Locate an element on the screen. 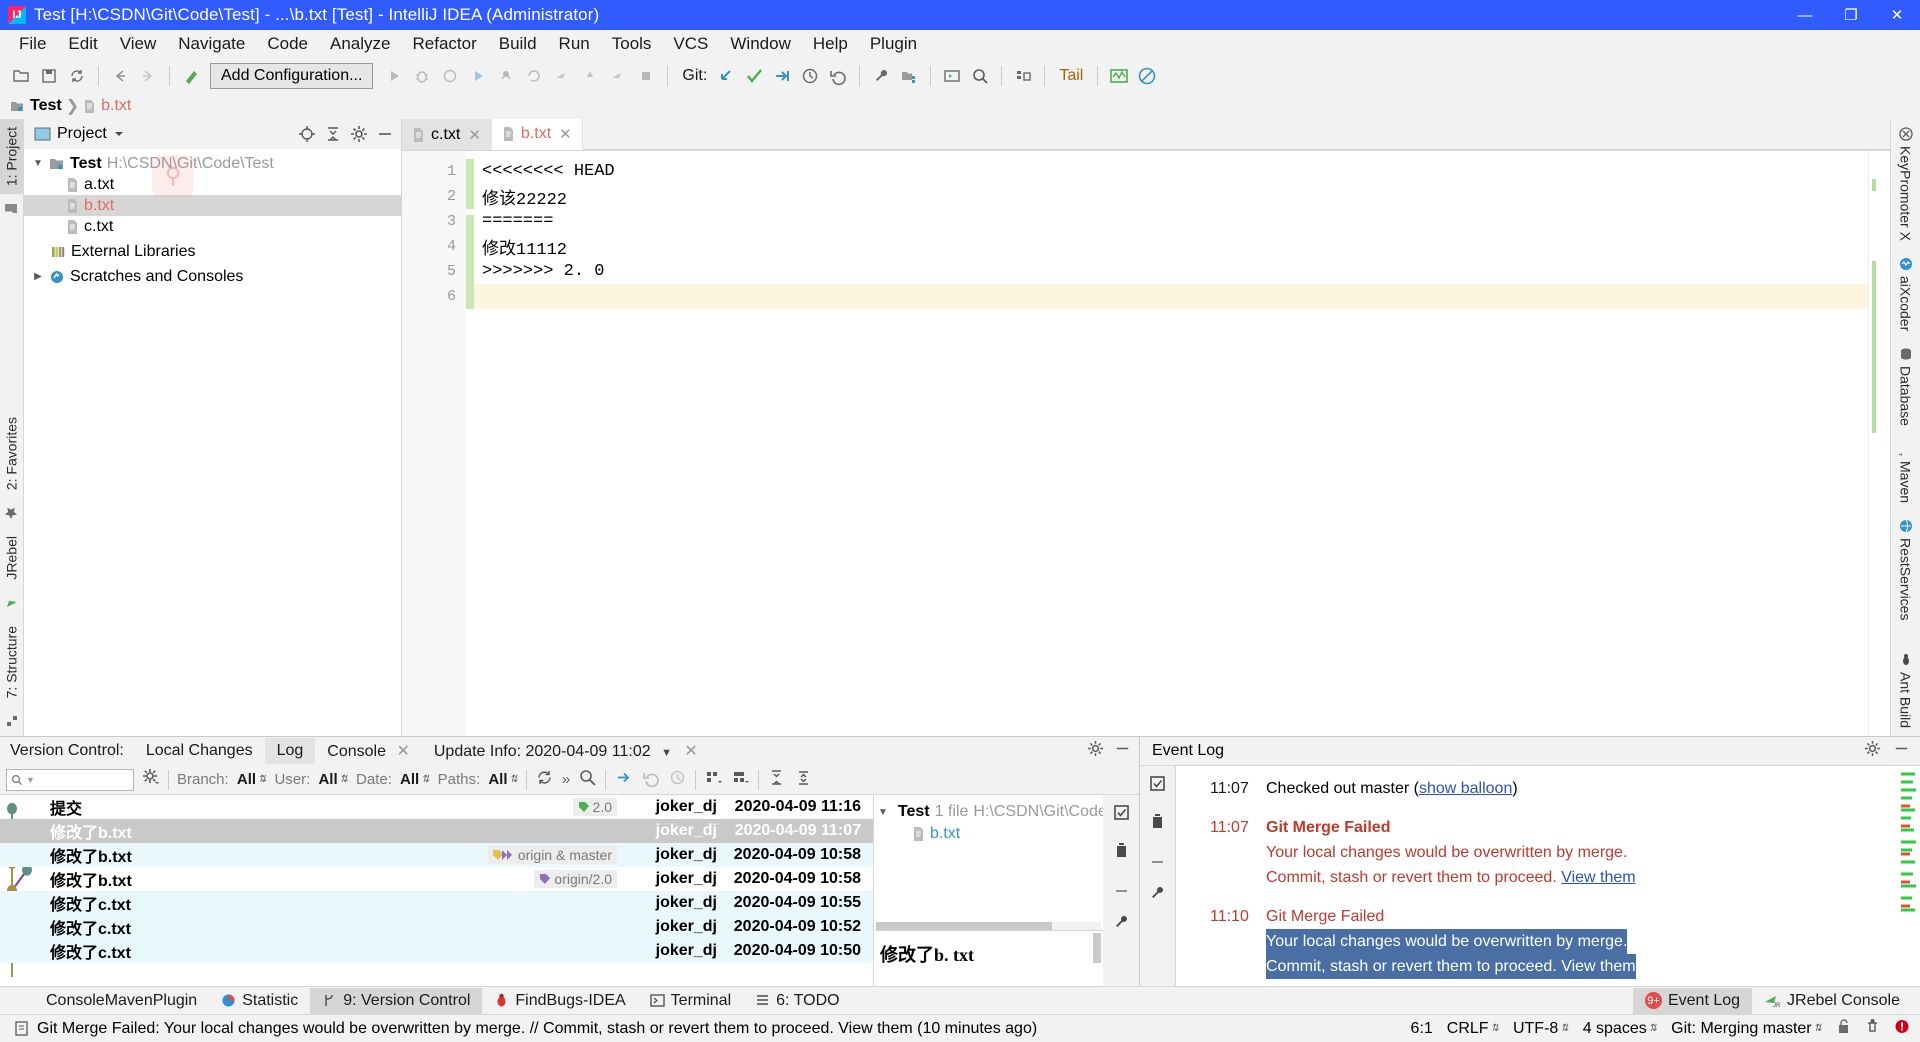 The image size is (1920, 1042). tool-button-jrebel-console: JR JRebel Console is located at coordinates (1832, 1001).